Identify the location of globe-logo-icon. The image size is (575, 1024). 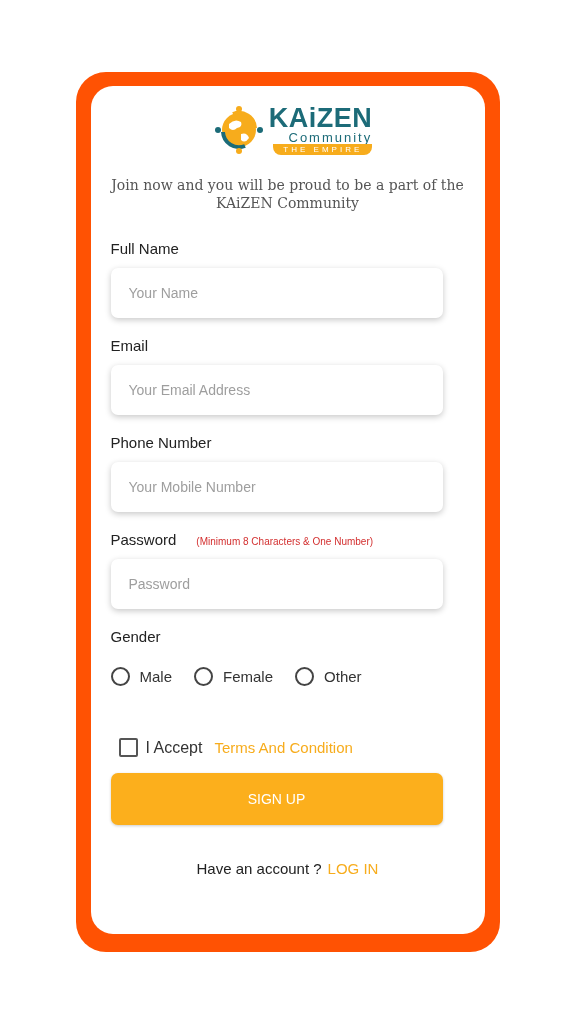
(238, 130).